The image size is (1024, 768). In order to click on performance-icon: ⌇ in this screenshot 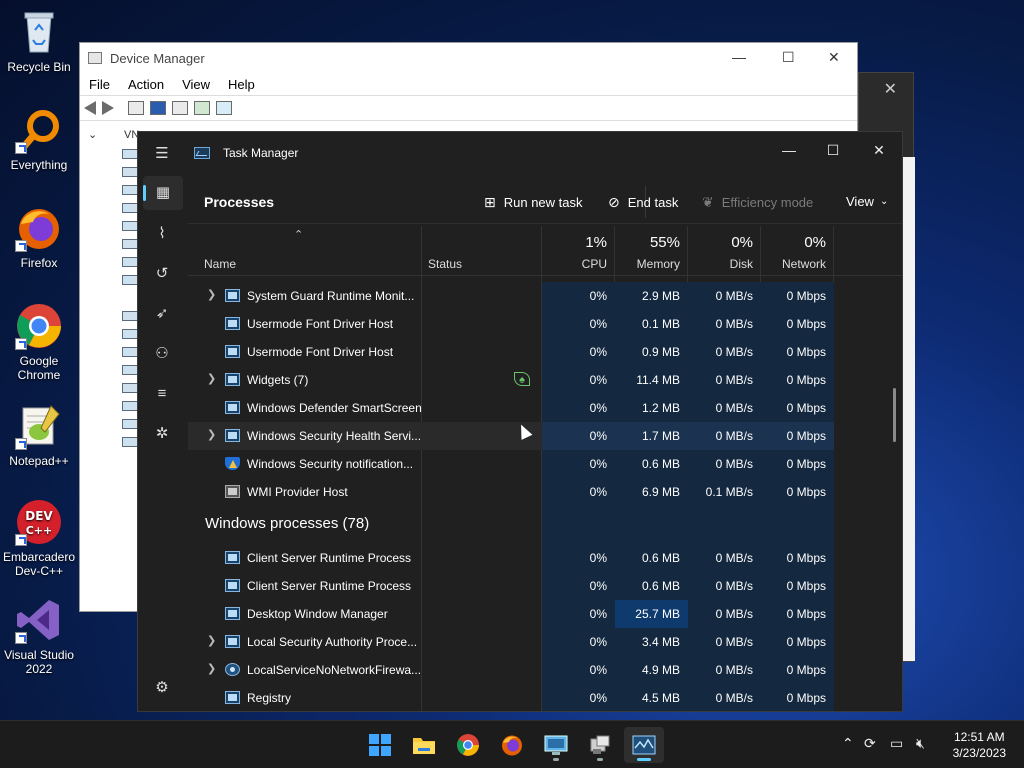, I will do `click(162, 234)`.